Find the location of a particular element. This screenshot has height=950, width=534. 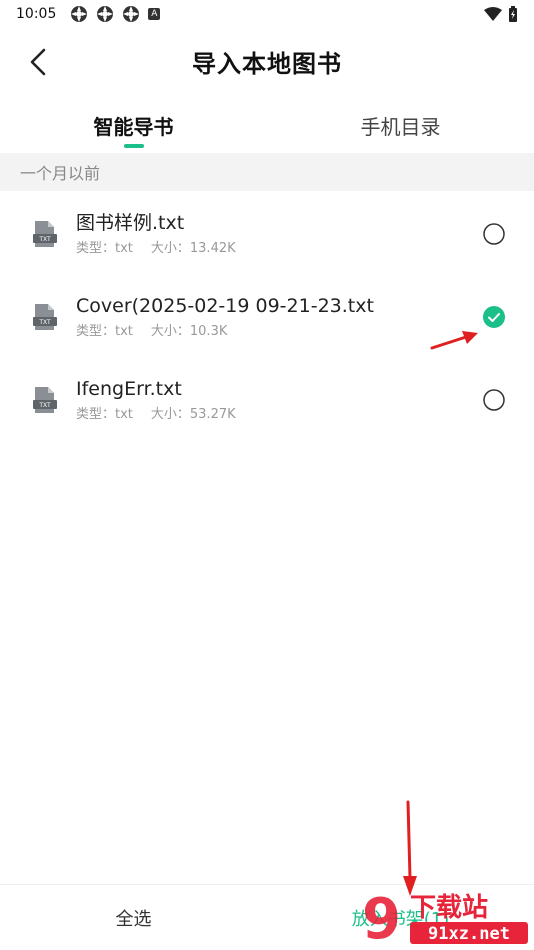

site-watermark: 9 下载站 91xz.net is located at coordinates (445, 918).